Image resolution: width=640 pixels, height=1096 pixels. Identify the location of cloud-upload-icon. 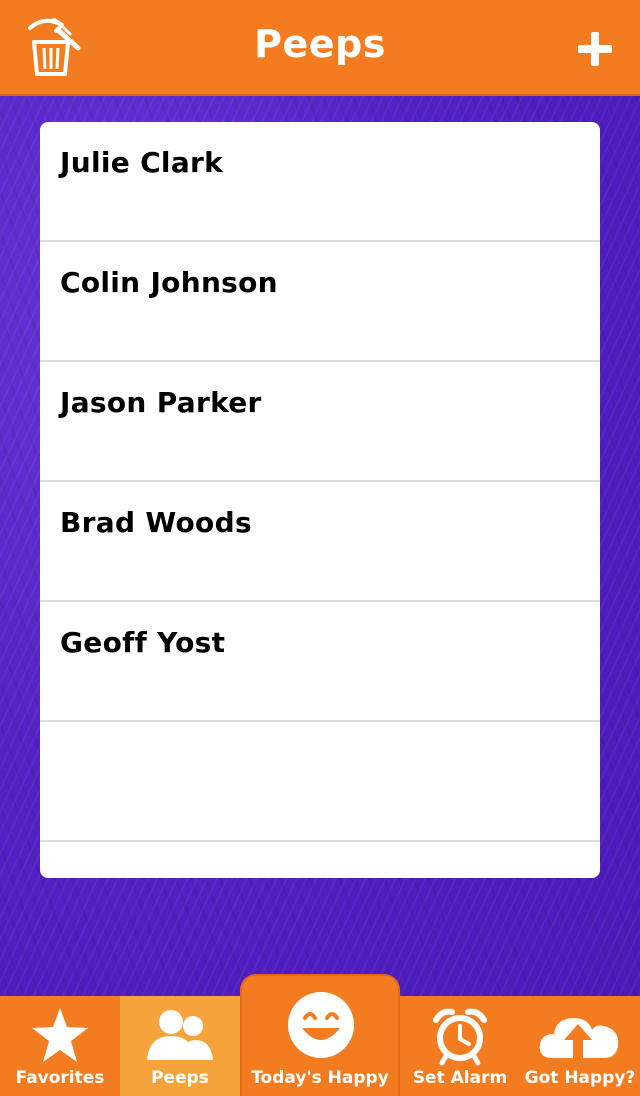
(579, 1038).